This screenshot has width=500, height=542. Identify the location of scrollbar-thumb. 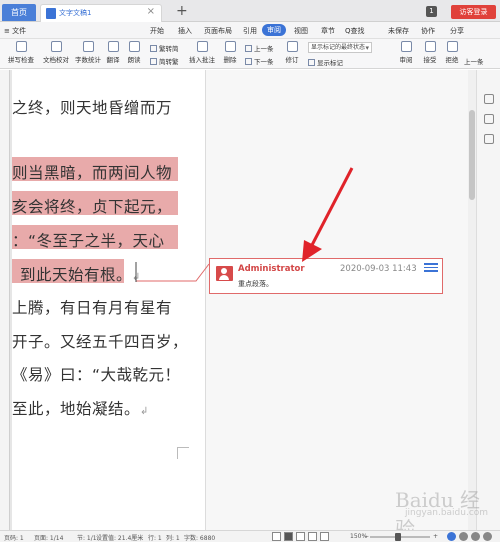
(472, 155).